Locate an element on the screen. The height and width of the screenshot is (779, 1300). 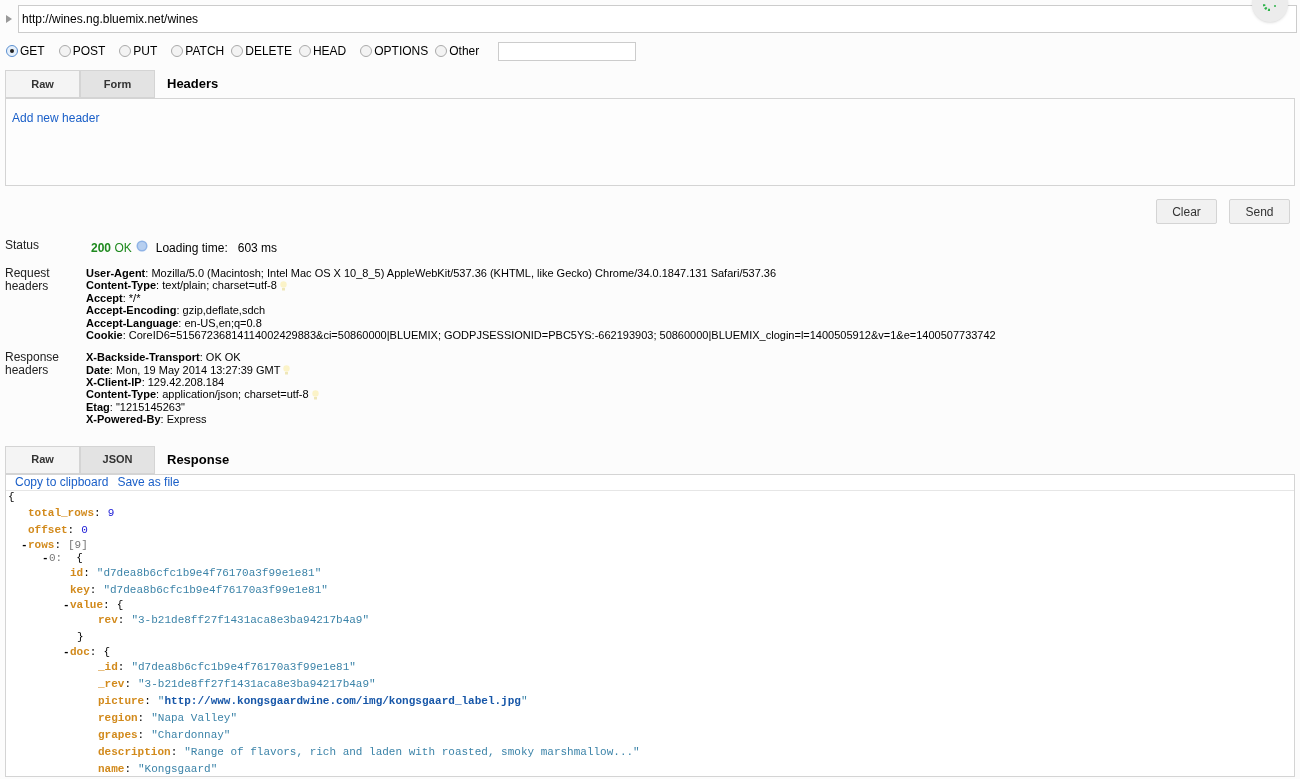
header-line: Content-Type: text/plain; charset=utf-8 is located at coordinates (181, 286).